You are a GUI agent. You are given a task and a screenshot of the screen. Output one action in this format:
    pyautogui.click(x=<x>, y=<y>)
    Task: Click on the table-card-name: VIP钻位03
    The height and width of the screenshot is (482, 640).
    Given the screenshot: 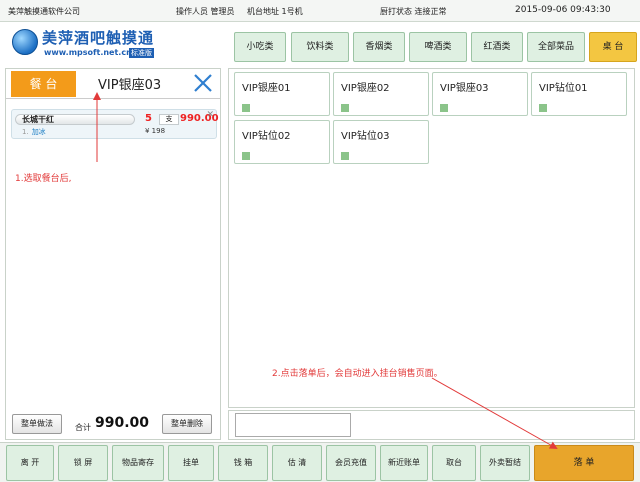 What is the action you would take?
    pyautogui.click(x=365, y=136)
    